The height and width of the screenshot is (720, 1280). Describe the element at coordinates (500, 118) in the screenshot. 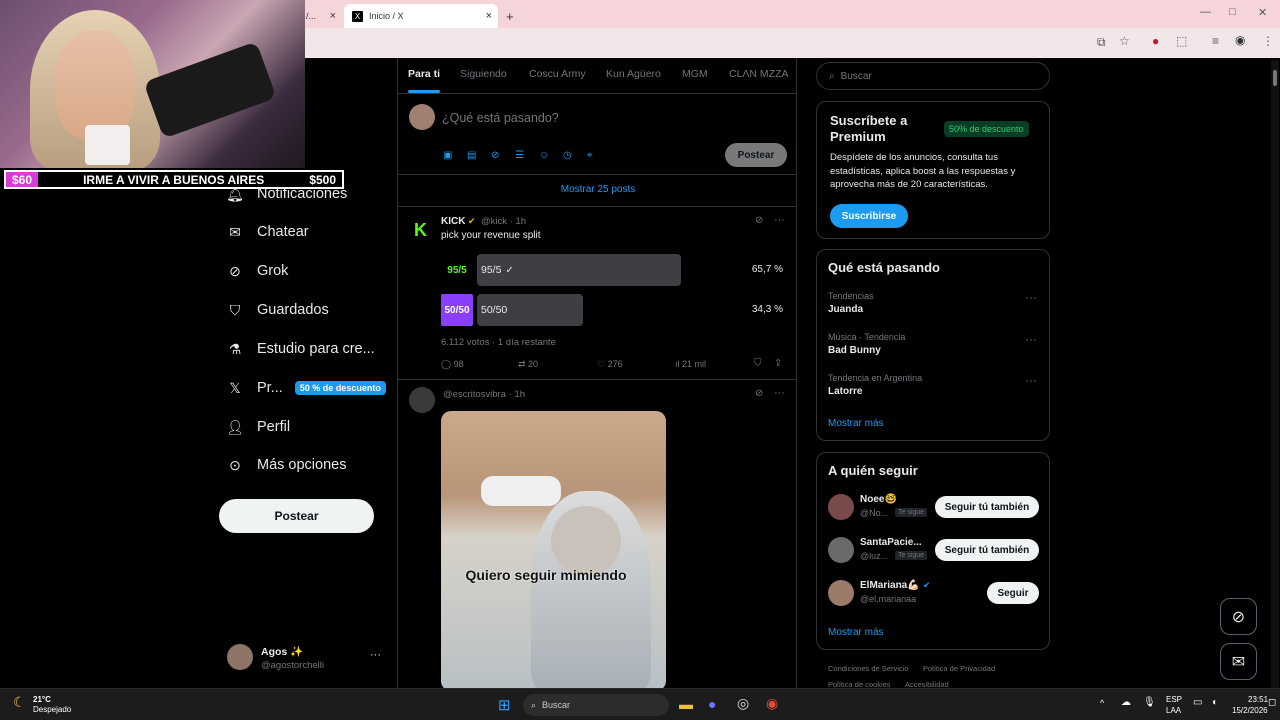

I see `compose-input: ¿Qué está pasando?` at that location.